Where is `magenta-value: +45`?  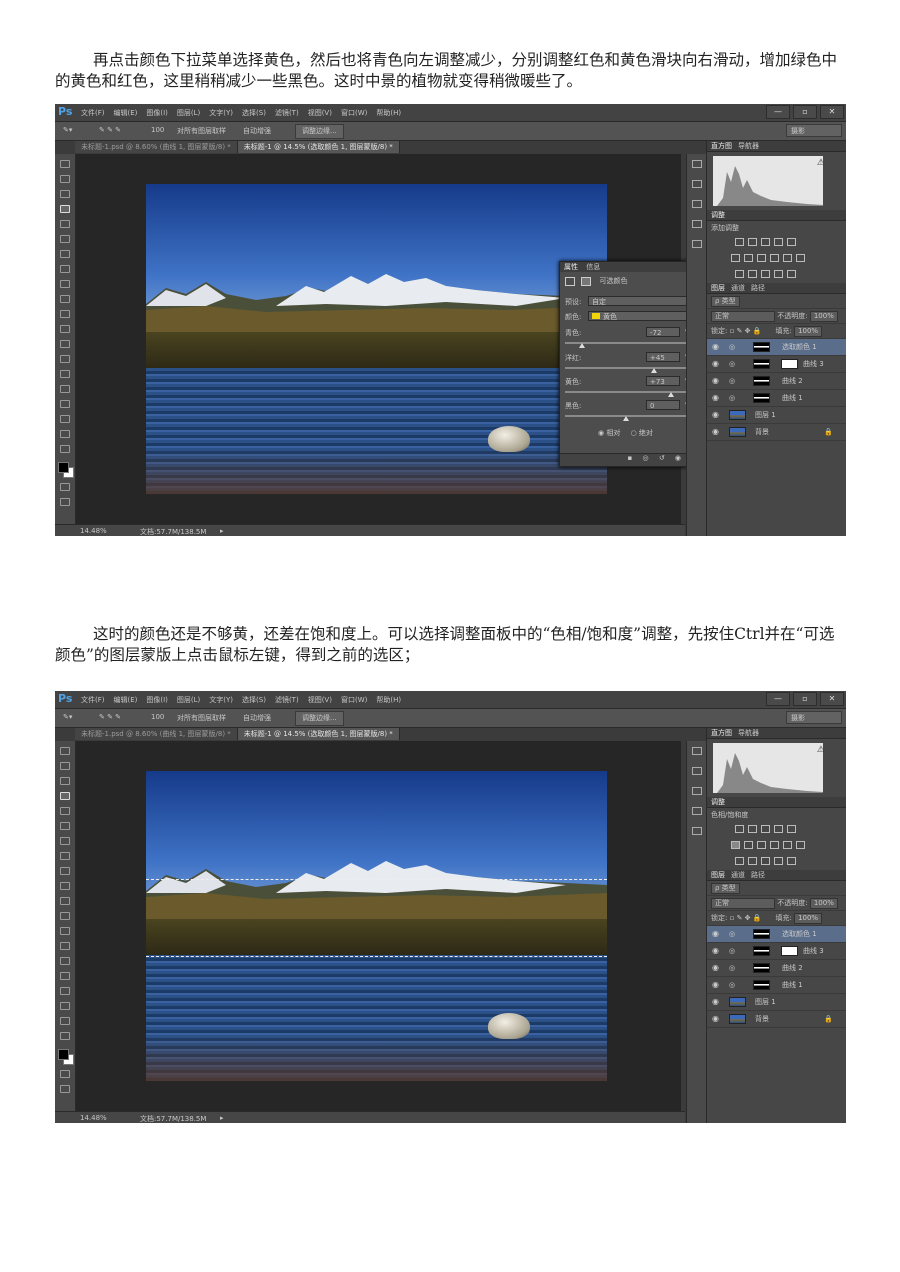
magenta-value: +45 is located at coordinates (663, 357).